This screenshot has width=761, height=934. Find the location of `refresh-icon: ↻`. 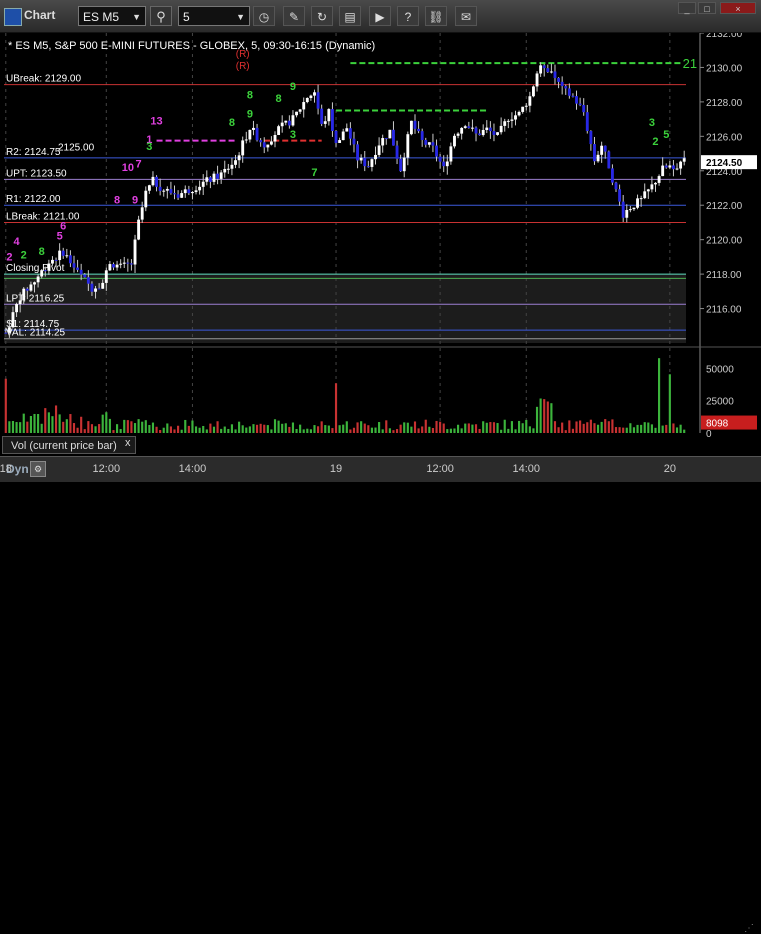

refresh-icon: ↻ is located at coordinates (322, 17).